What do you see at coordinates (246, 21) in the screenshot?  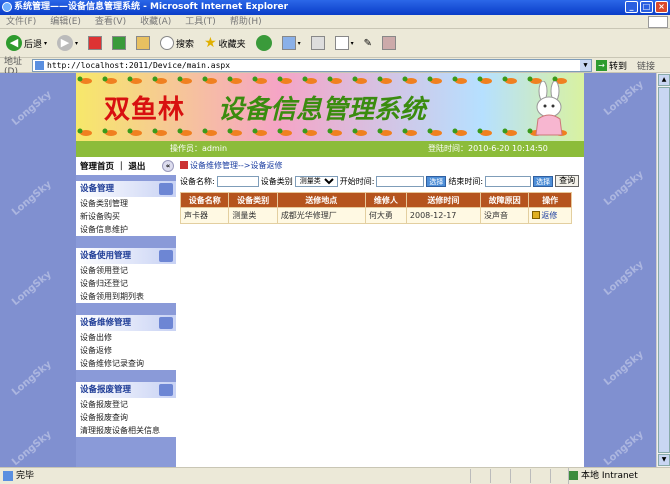 I see `menu-help: 帮助(H)` at bounding box center [246, 21].